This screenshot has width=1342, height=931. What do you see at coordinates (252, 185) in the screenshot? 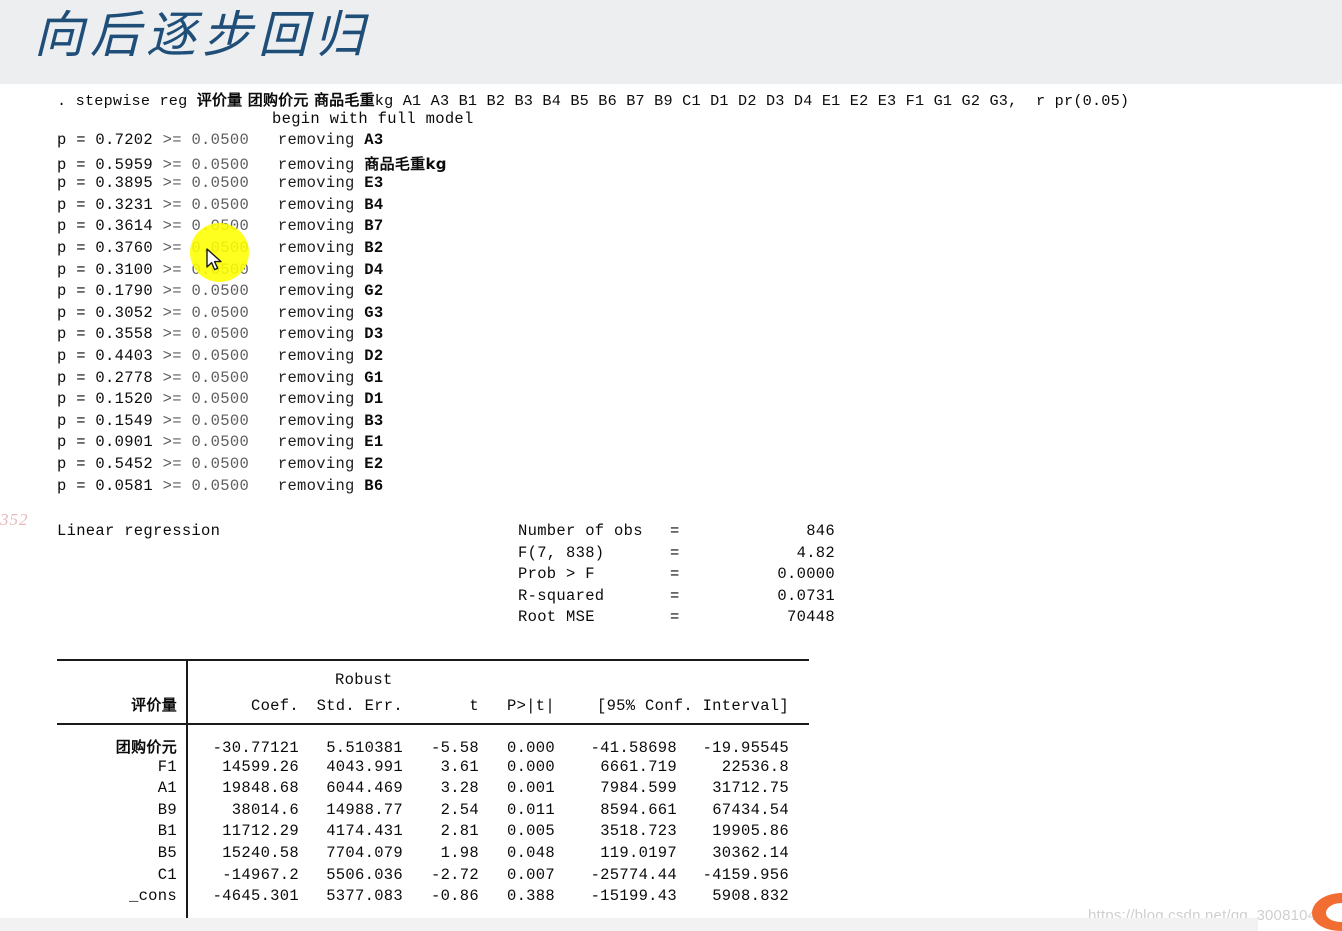
I see `removal-line: p = 0.3895 >= 0.0500 removing E3` at bounding box center [252, 185].